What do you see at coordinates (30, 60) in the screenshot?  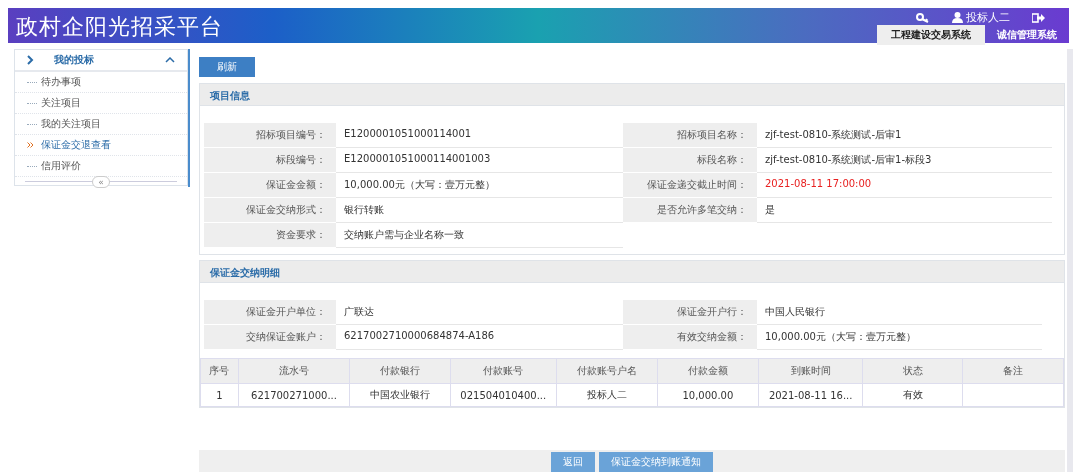 I see `chevron-icon` at bounding box center [30, 60].